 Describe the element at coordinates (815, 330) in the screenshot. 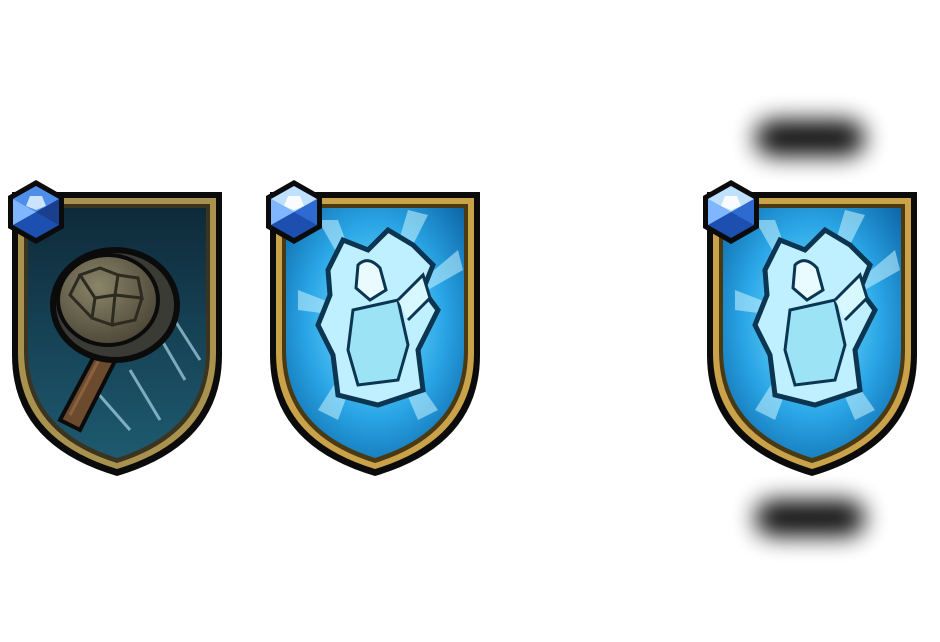

I see `ice-statue-skill-badge-selected` at that location.